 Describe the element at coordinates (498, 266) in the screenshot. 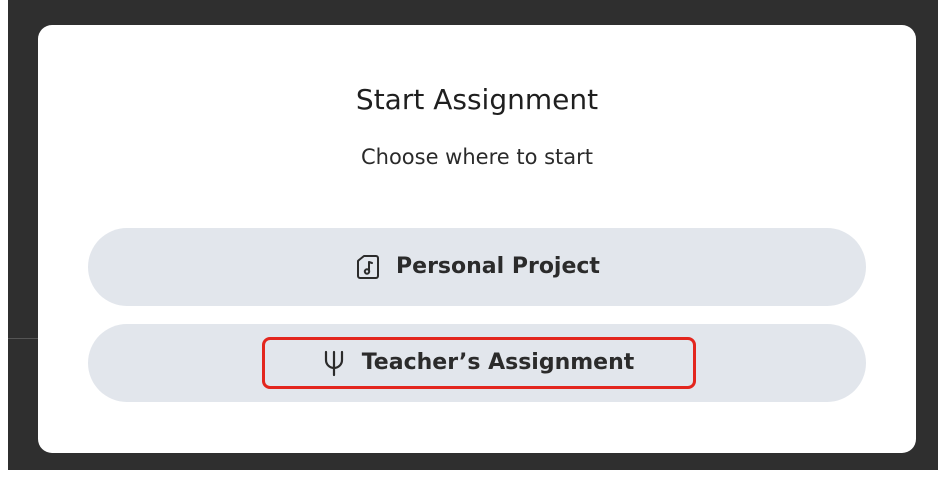

I see `personal-project-label: Personal Project` at that location.